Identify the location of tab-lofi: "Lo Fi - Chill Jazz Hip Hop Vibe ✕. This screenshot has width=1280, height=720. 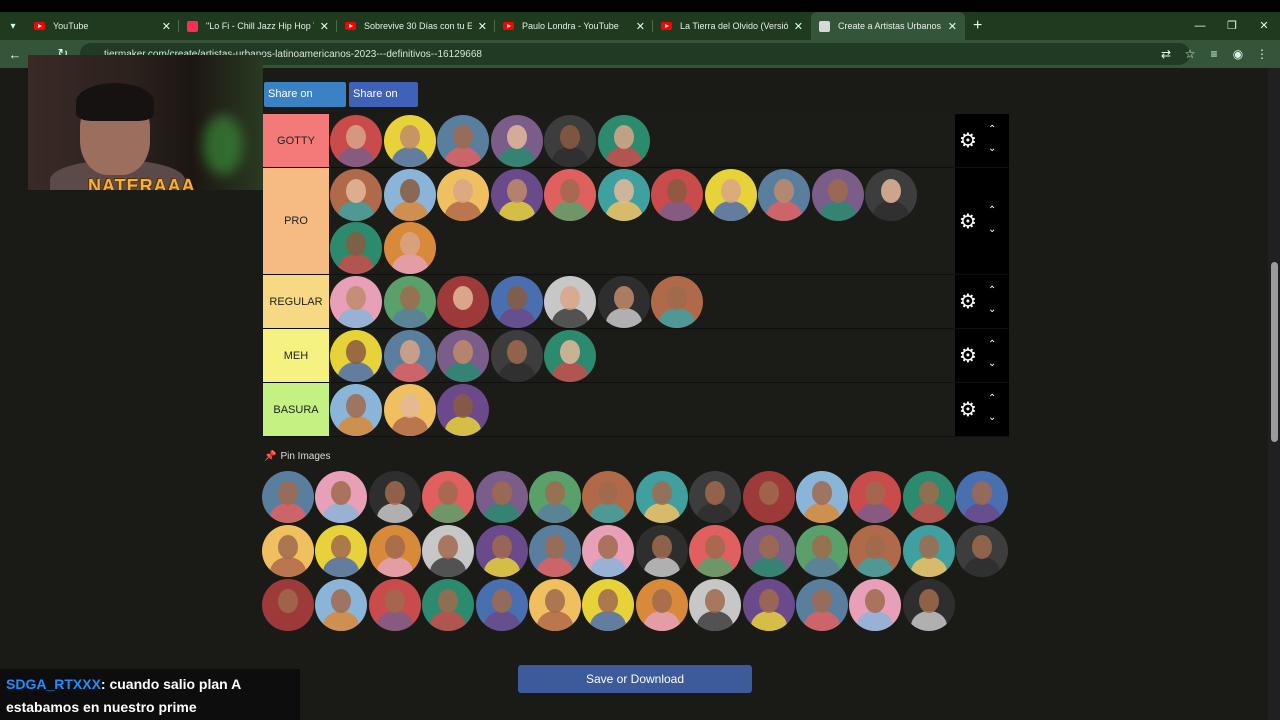
(258, 26).